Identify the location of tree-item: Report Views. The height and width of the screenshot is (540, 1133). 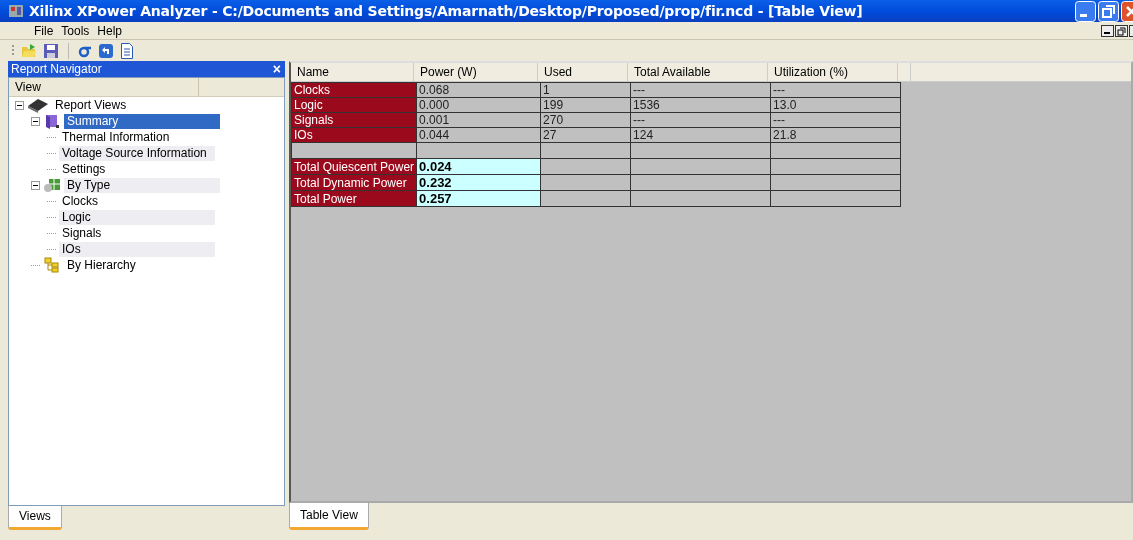
(91, 105).